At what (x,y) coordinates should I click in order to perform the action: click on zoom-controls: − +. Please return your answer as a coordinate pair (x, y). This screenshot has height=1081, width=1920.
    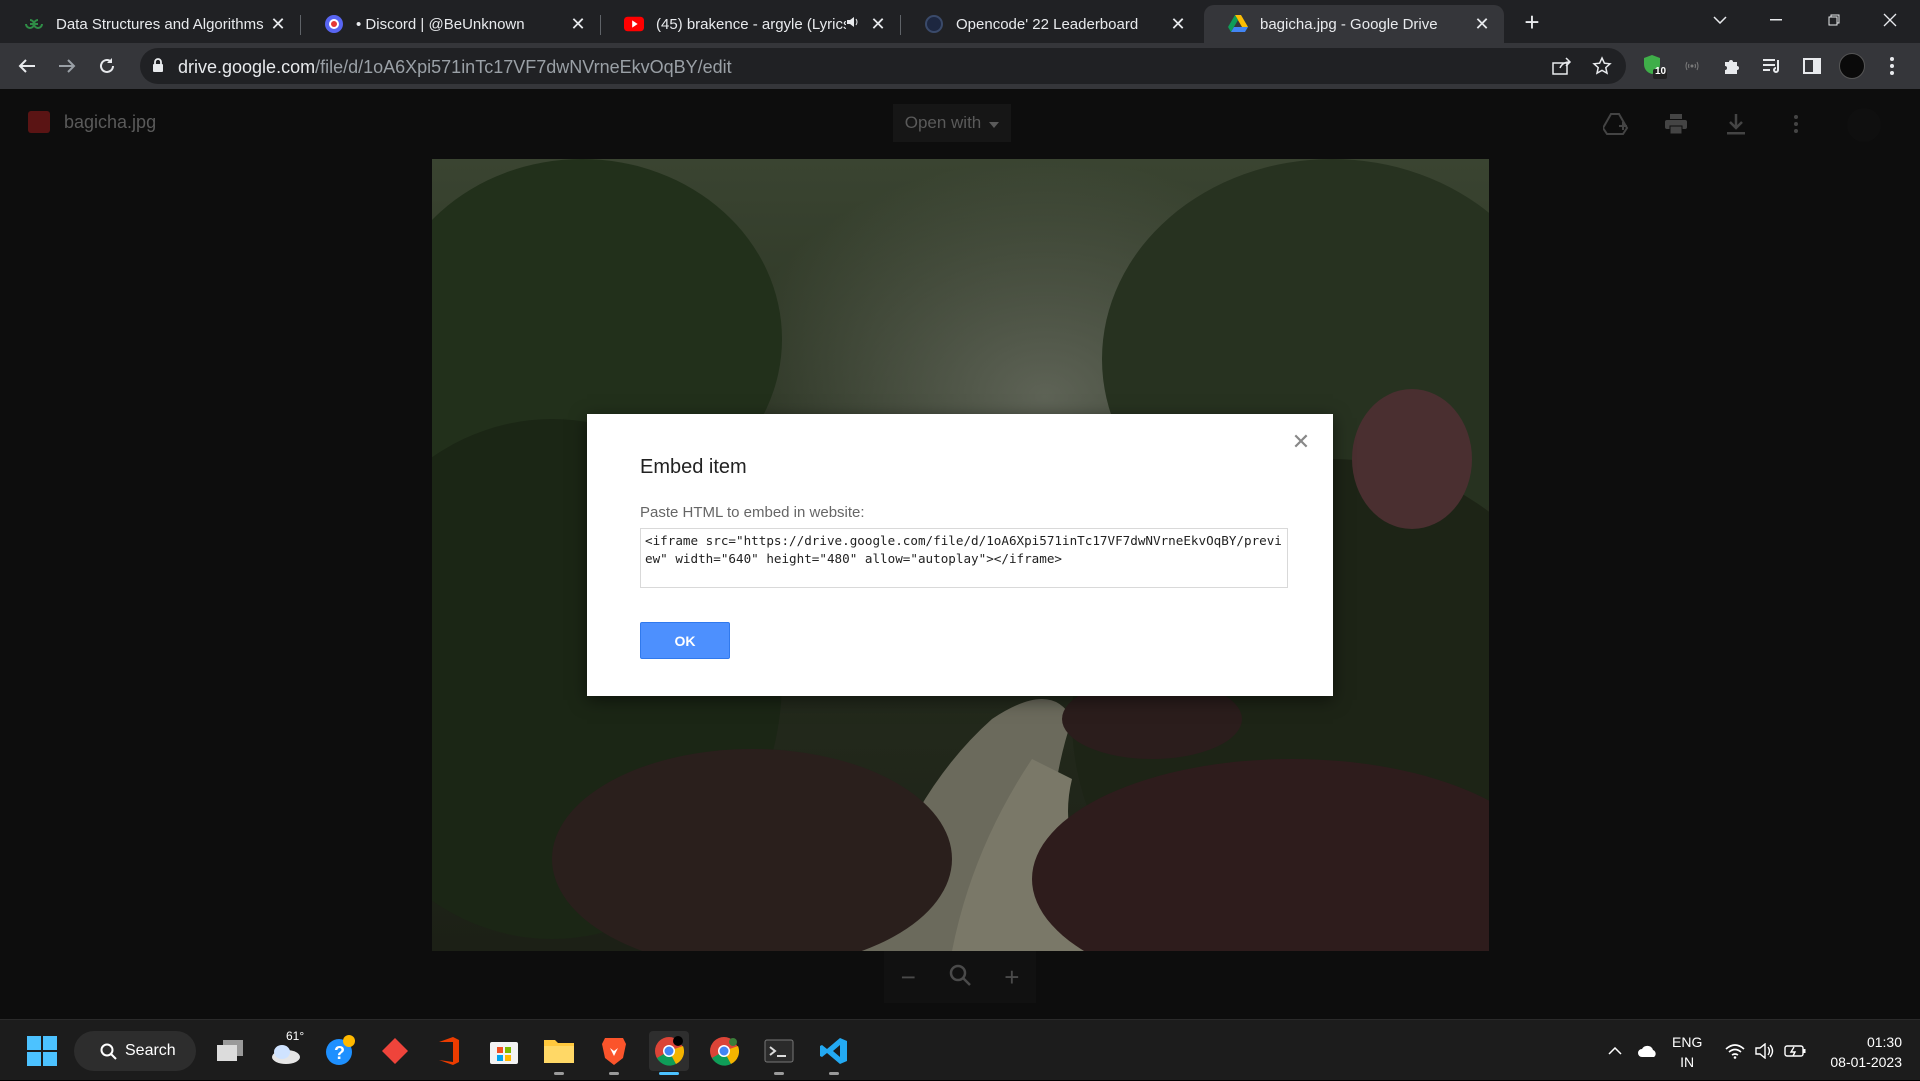
    Looking at the image, I should click on (960, 977).